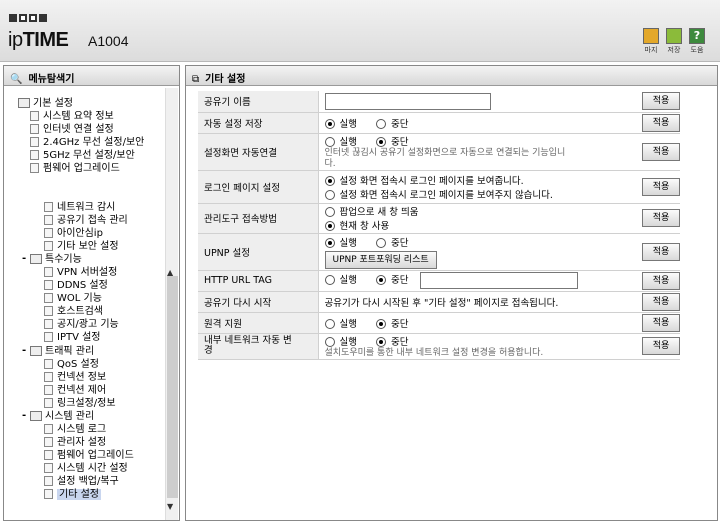 The height and width of the screenshot is (530, 720). Describe the element at coordinates (225, 79) in the screenshot. I see `page-title: 기타 설정` at that location.